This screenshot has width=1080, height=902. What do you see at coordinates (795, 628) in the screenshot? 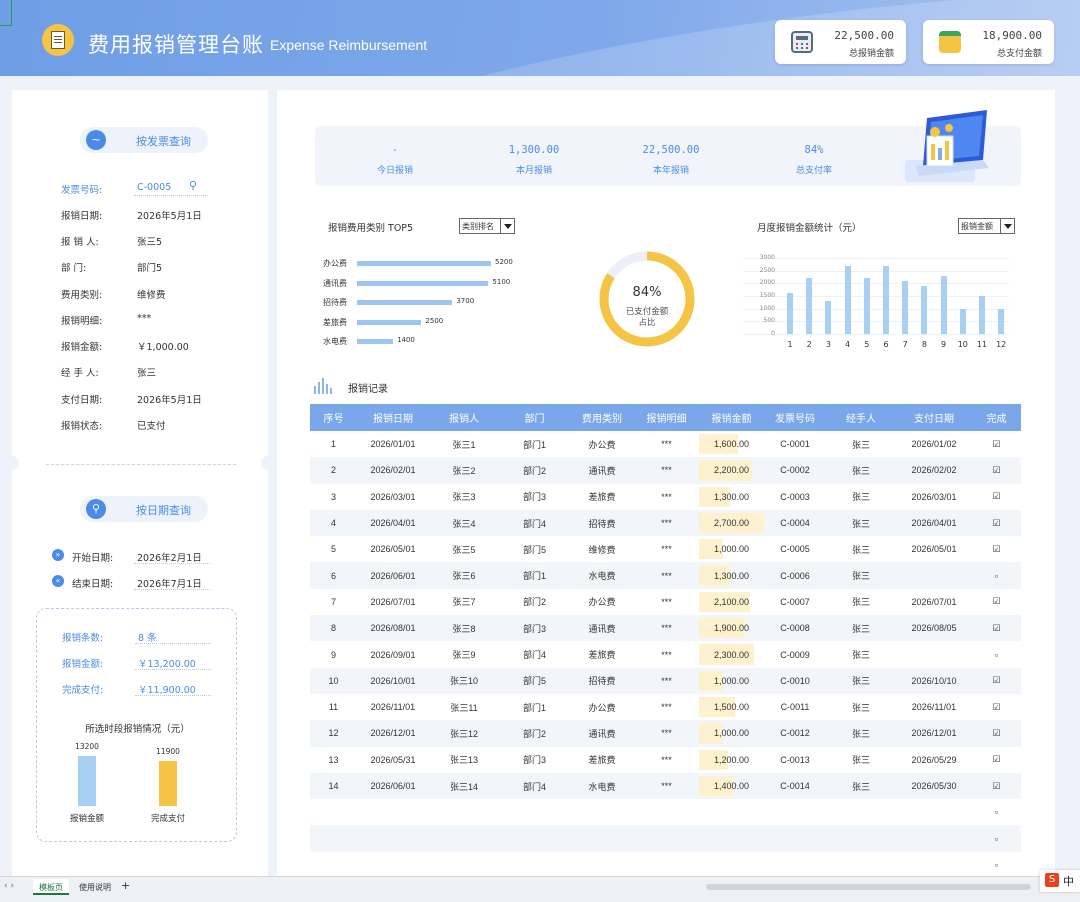
I see `table-cell: C-0008` at bounding box center [795, 628].